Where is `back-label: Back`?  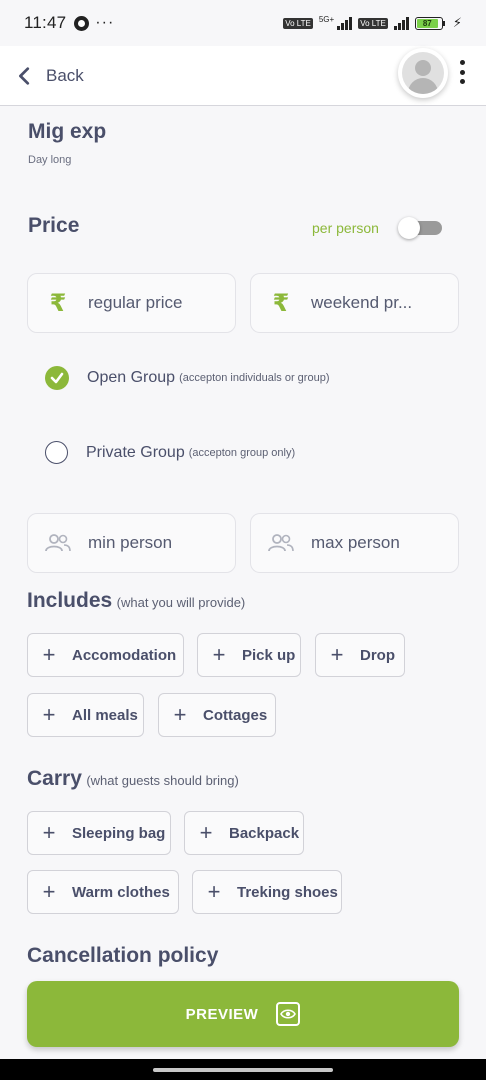
back-label: Back is located at coordinates (65, 75).